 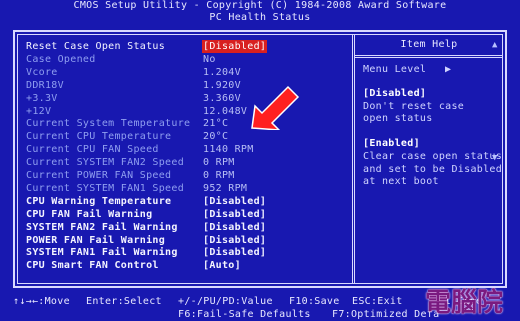 What do you see at coordinates (275, 107) in the screenshot?
I see `annotation-arrow-icon` at bounding box center [275, 107].